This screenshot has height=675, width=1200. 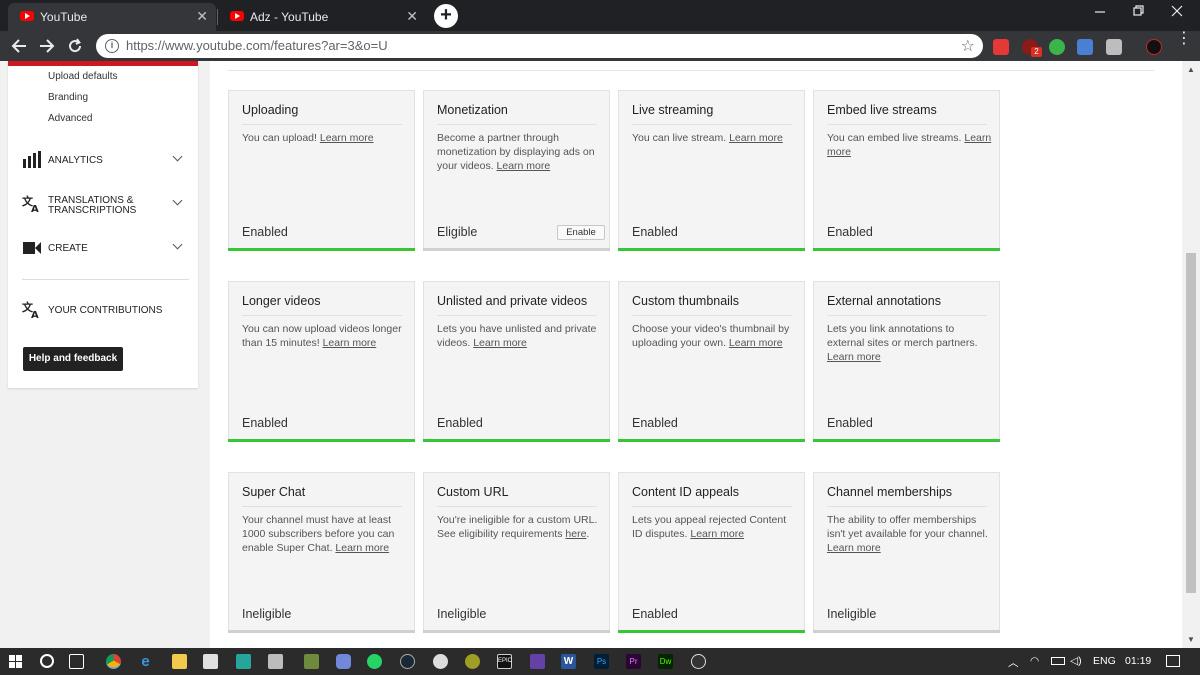 I want to click on scroll-down-icon: ▼, so click(x=1191, y=639).